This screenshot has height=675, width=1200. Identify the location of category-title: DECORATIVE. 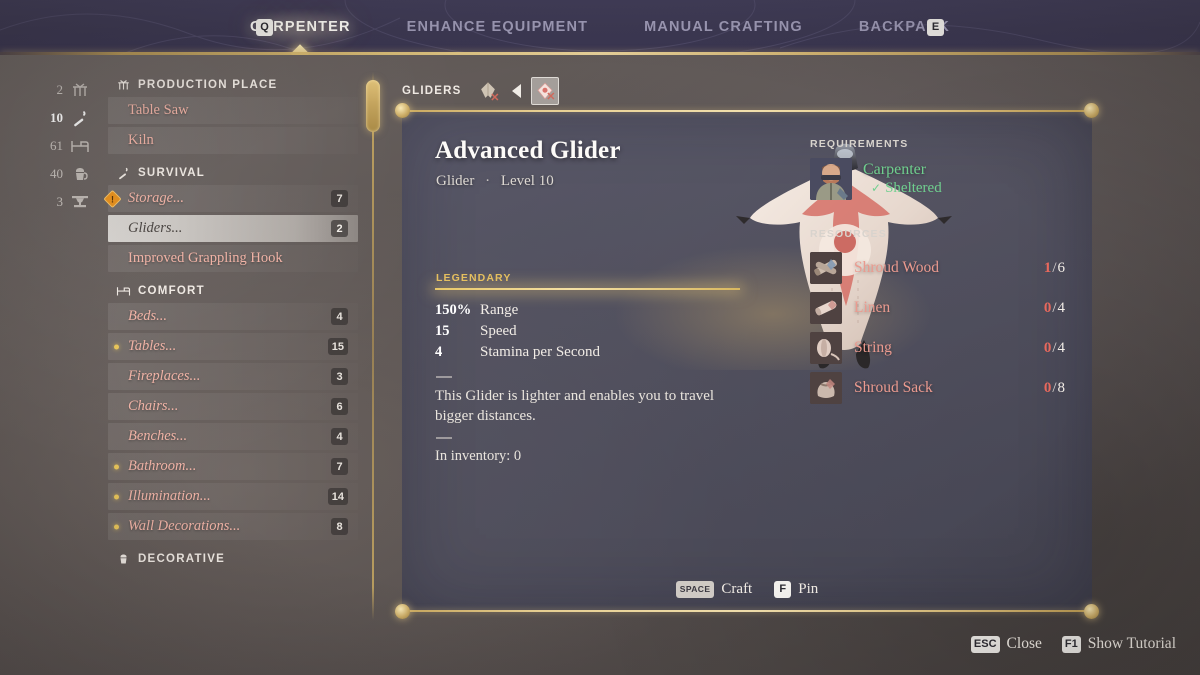
(182, 559).